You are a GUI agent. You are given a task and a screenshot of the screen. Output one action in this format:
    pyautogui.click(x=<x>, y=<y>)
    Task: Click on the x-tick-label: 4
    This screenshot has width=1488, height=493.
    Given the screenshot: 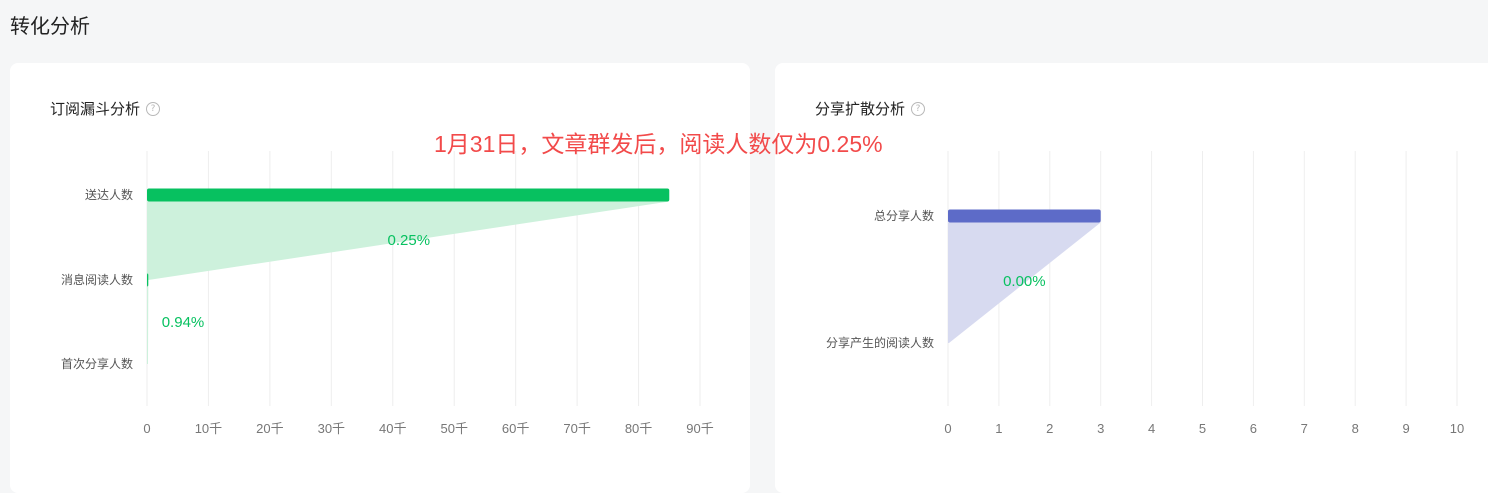 What is the action you would take?
    pyautogui.click(x=1151, y=428)
    